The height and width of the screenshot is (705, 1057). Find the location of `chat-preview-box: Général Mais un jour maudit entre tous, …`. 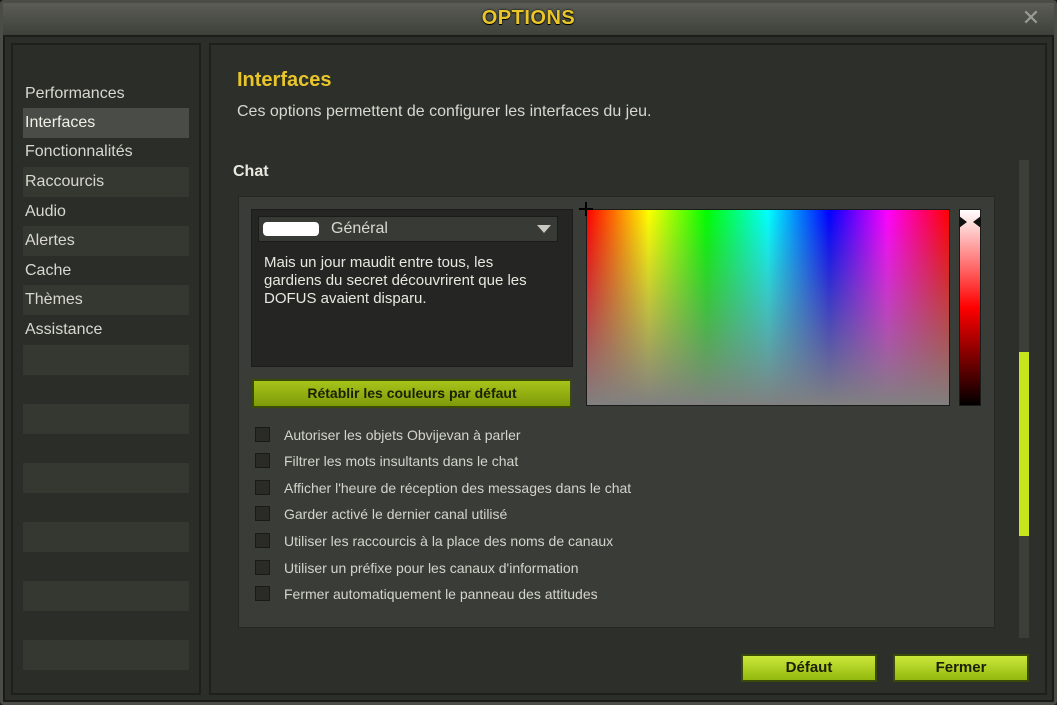

chat-preview-box: Général Mais un jour maudit entre tous, … is located at coordinates (412, 288).